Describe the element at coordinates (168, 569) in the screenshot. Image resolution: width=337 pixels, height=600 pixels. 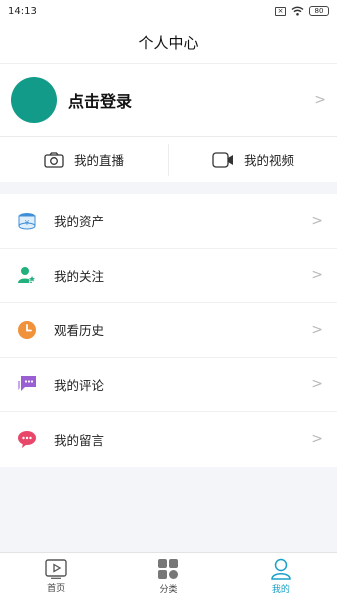
I see `grid-icon` at that location.